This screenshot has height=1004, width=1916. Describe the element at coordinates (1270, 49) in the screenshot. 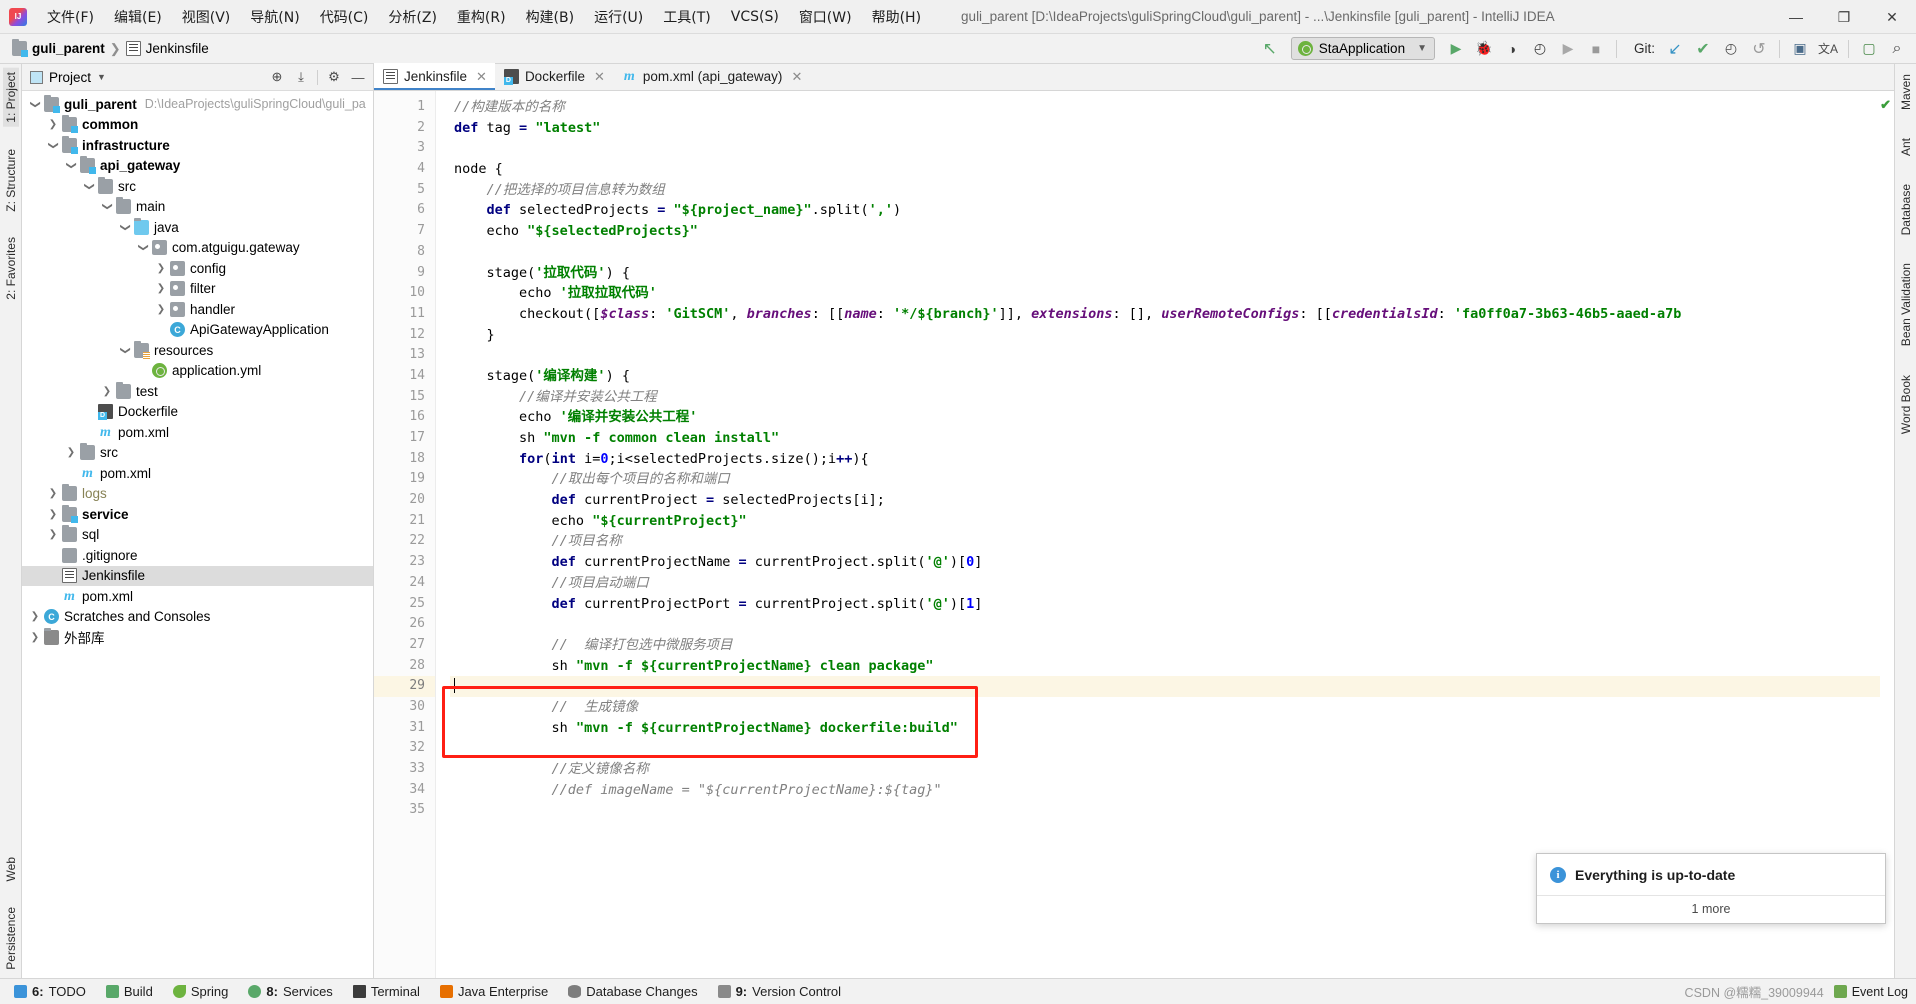

I see `build-hammer-icon: ↖` at that location.